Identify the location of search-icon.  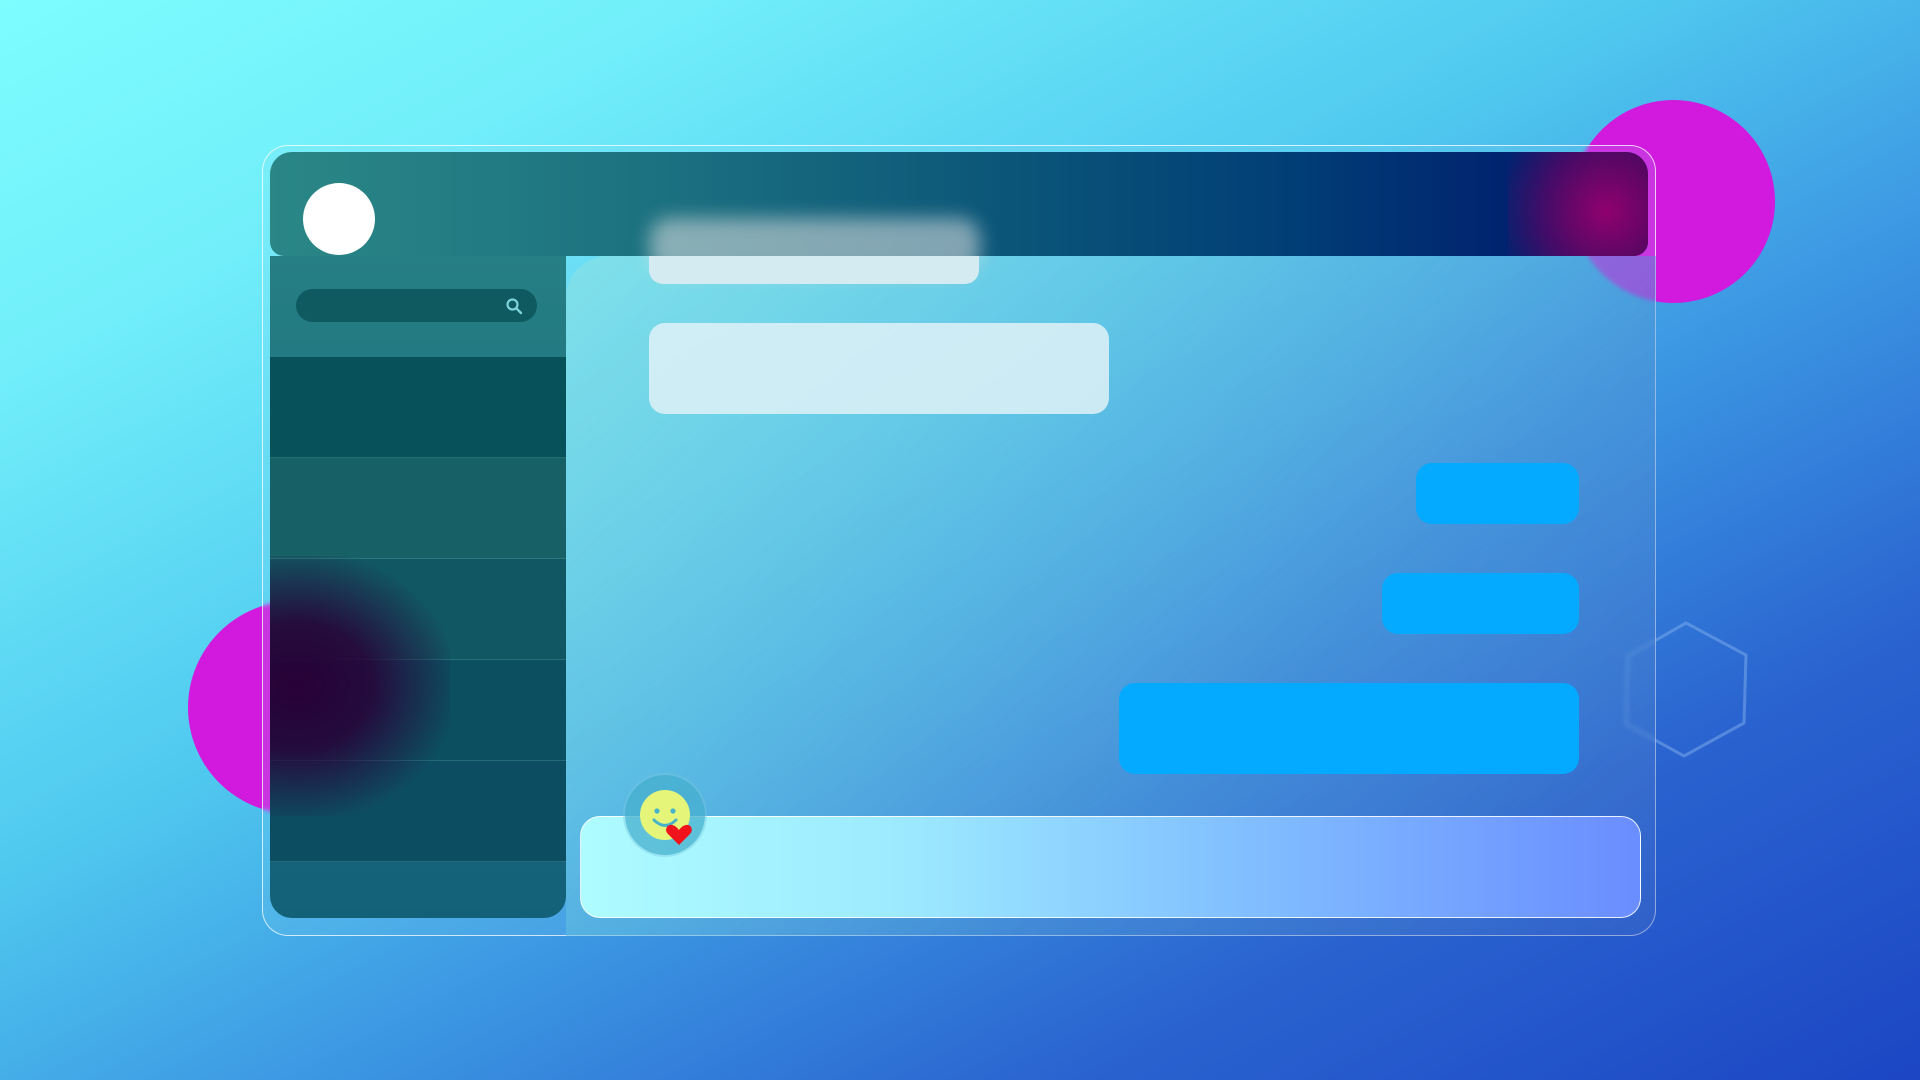
(514, 306).